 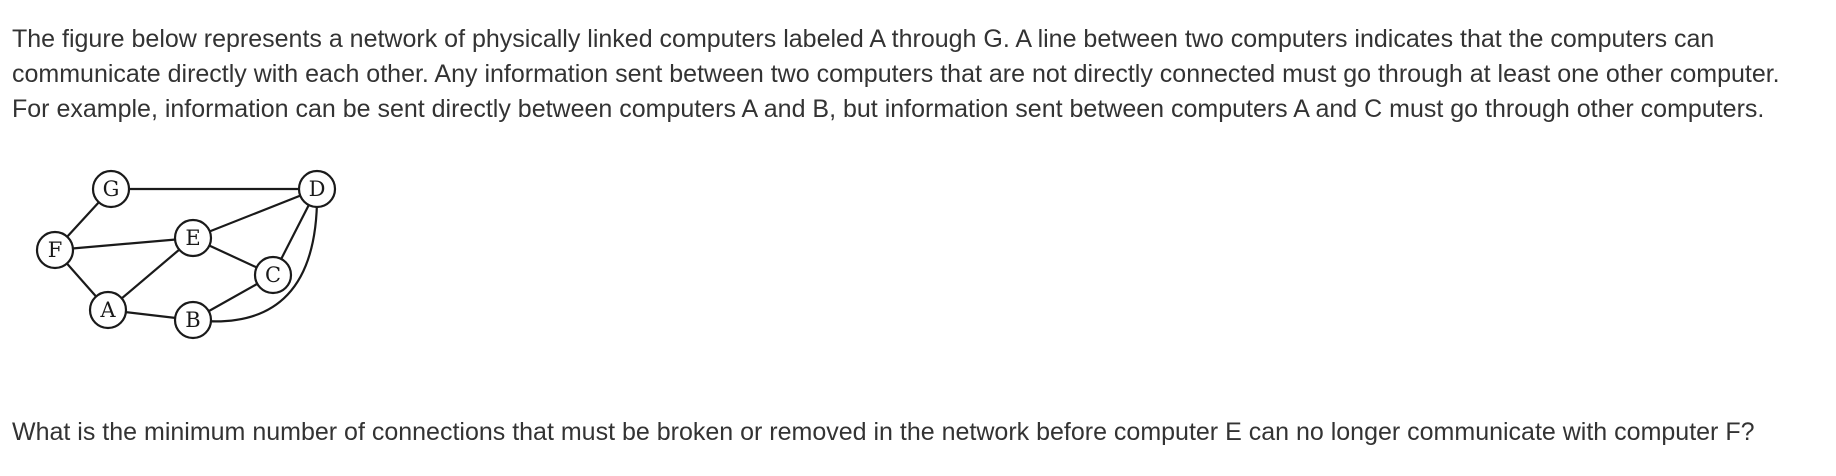 I want to click on node-a: A, so click(x=108, y=310).